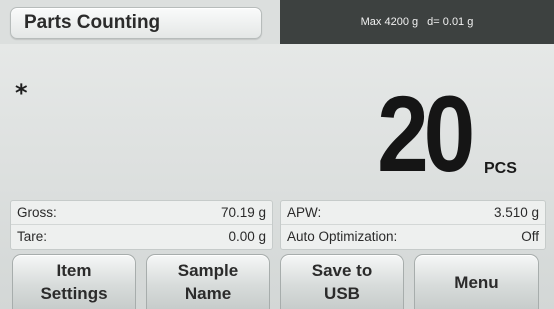  I want to click on count-info-panel: APW: 3.510 g Auto Optimization: Off, so click(413, 225).